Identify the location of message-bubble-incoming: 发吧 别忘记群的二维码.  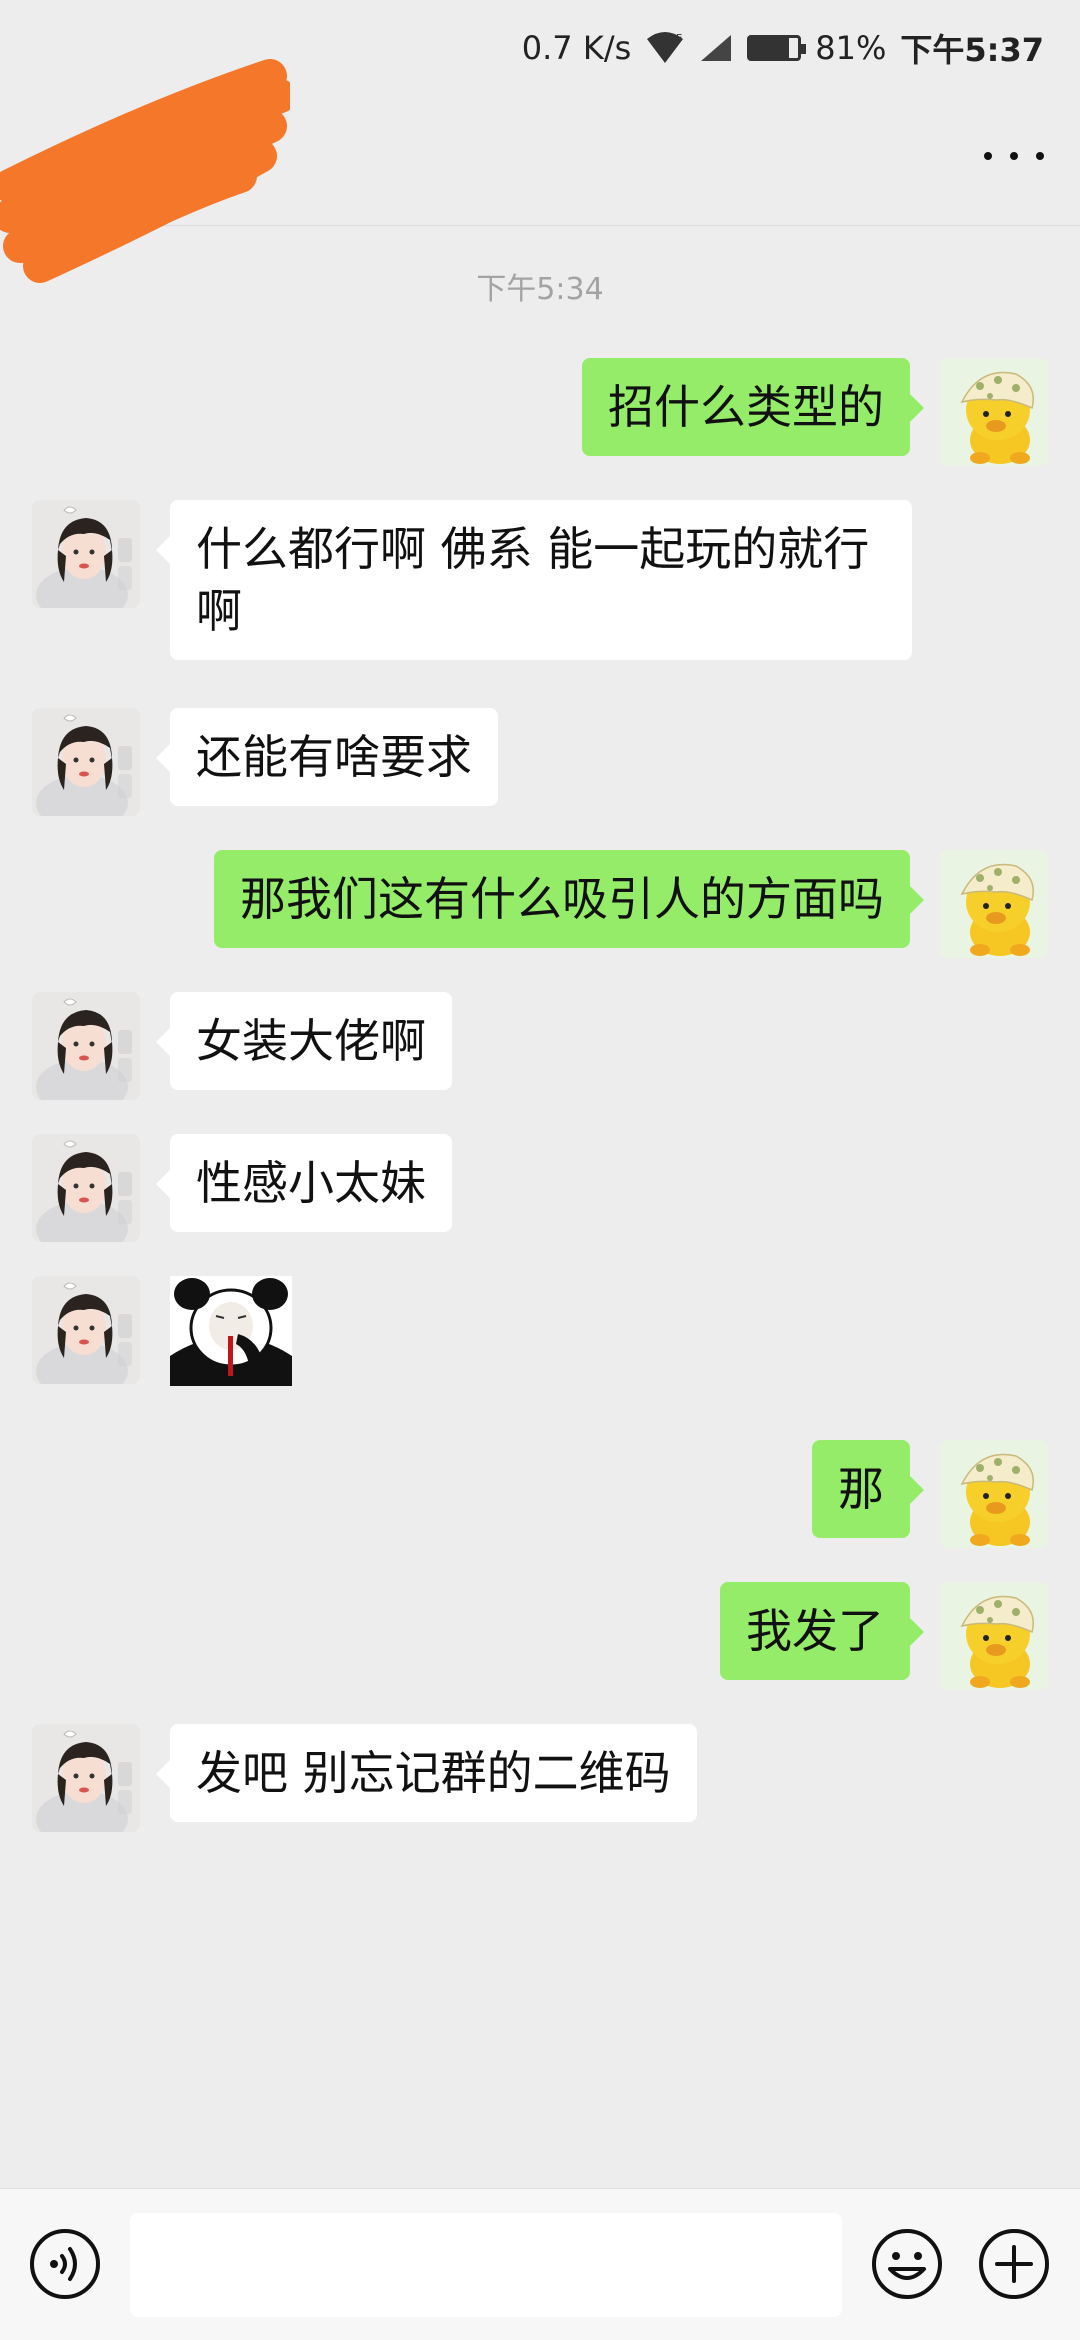
(426, 1773).